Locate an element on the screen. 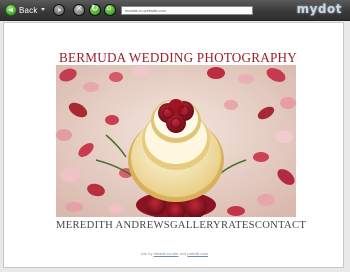 This screenshot has height=272, width=350. history-dropdown-icon is located at coordinates (43, 9).